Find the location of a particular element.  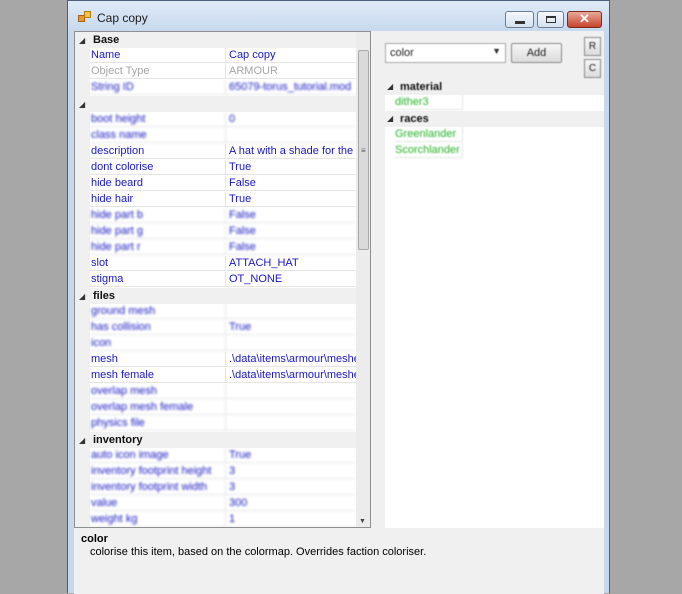

reference-item: dither3 is located at coordinates (494, 103).